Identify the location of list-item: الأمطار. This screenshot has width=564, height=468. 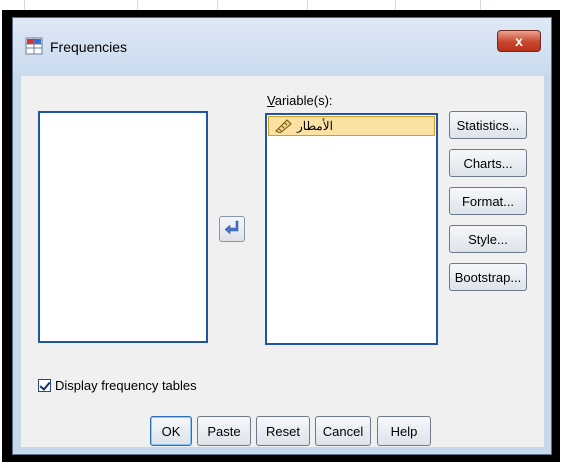
(351, 126).